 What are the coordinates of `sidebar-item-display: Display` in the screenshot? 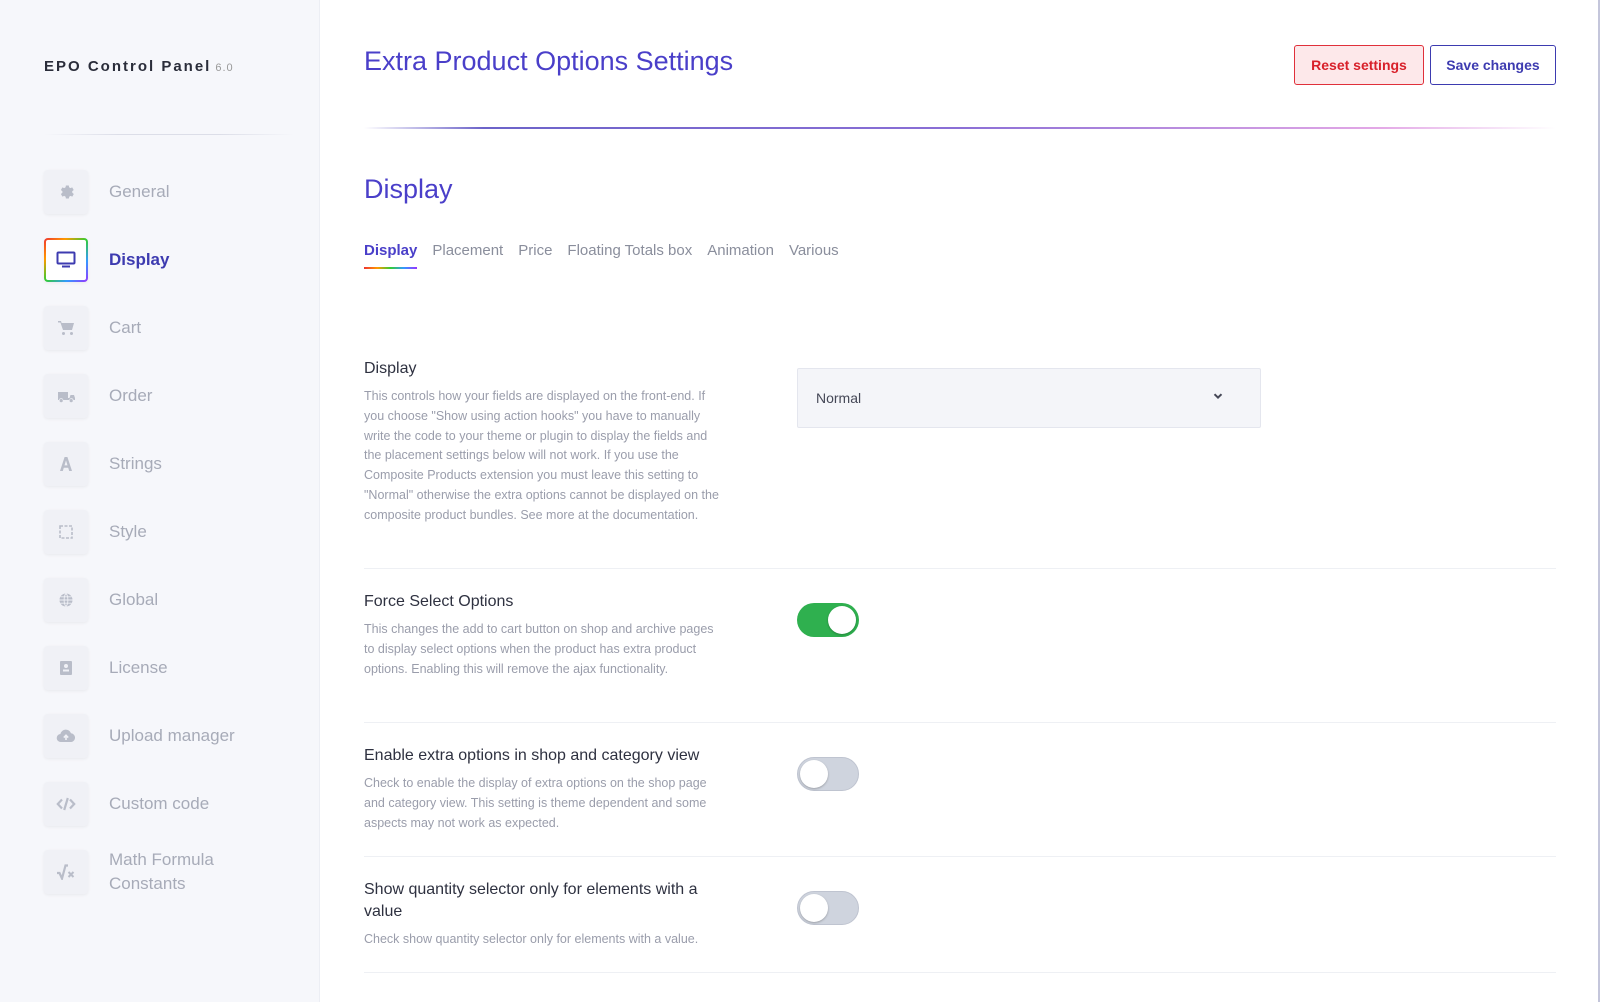 It's located at (169, 260).